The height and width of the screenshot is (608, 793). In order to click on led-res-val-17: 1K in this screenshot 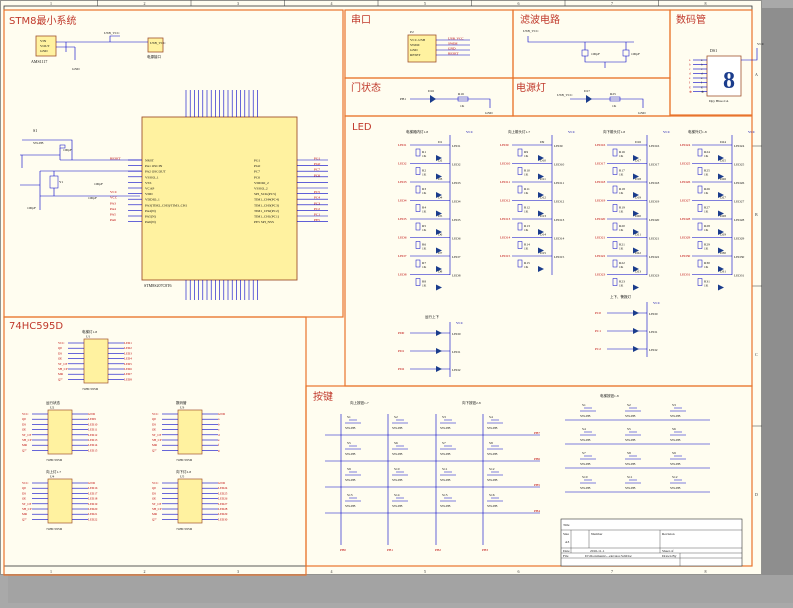, I will do `click(621, 175)`.